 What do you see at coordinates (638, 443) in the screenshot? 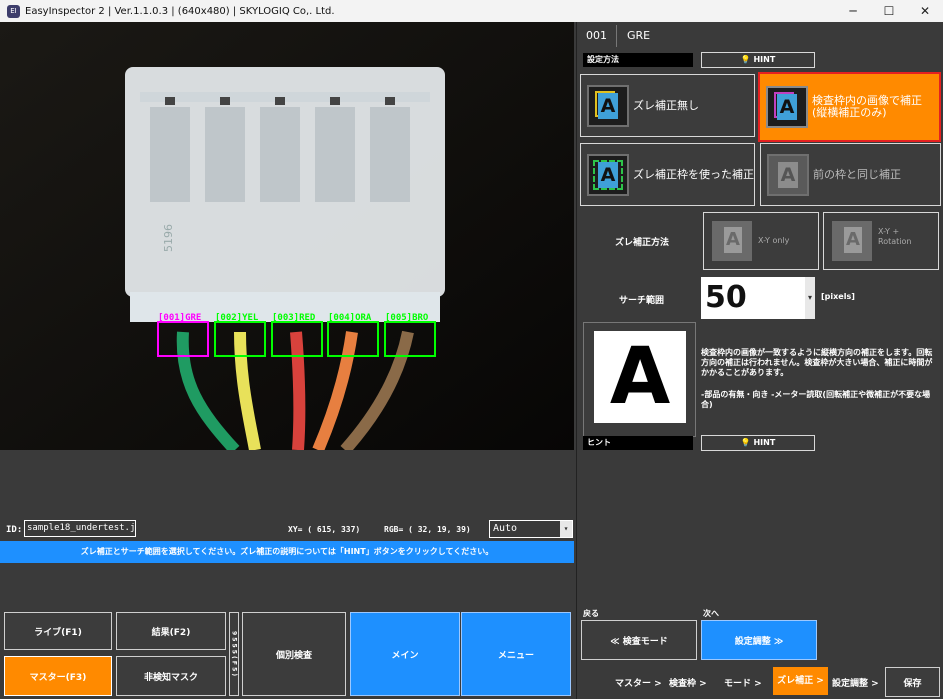
I see `hint-section-label: ヒント` at bounding box center [638, 443].